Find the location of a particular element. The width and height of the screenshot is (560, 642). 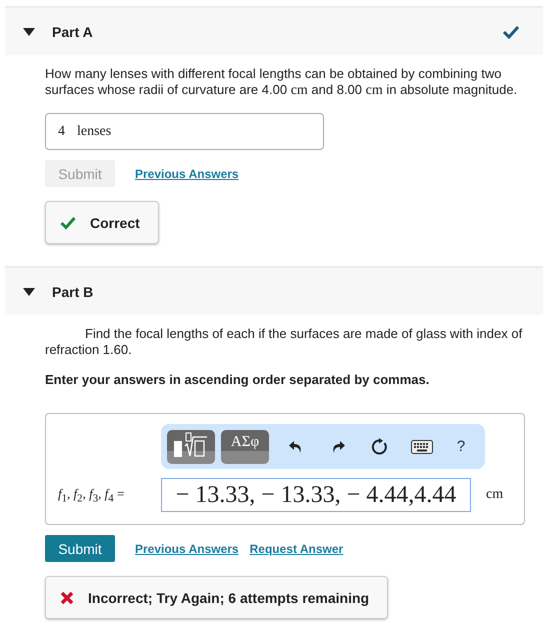

answer-link: Request Answer is located at coordinates (297, 549).